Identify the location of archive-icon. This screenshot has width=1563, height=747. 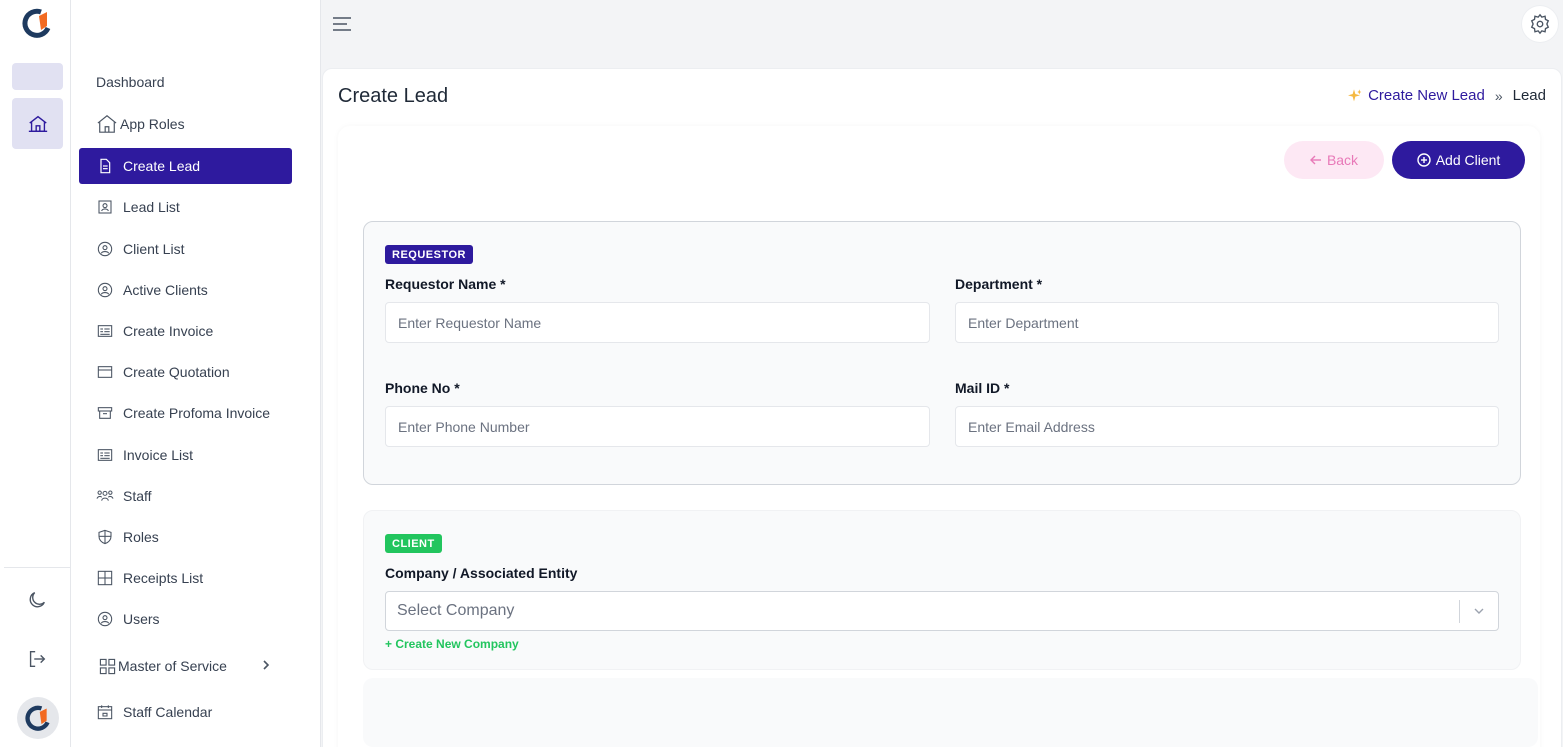
(105, 413).